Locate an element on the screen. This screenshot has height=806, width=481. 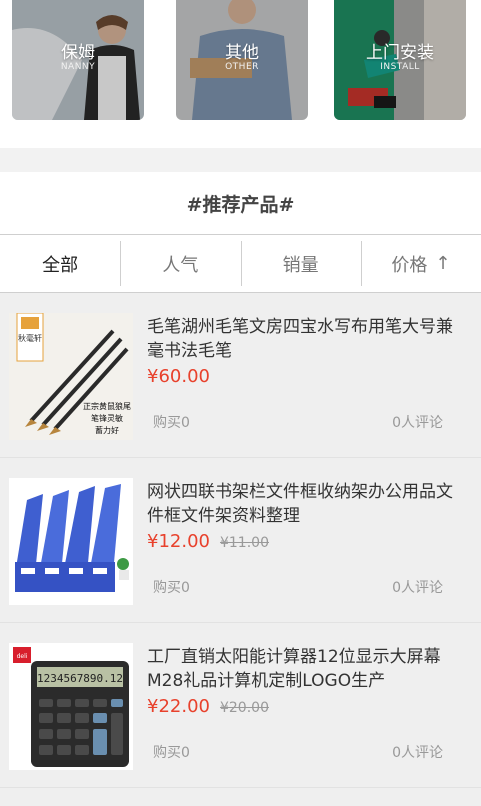
service-tile-nanny: 保姆 NANNY is located at coordinates (78, 60).